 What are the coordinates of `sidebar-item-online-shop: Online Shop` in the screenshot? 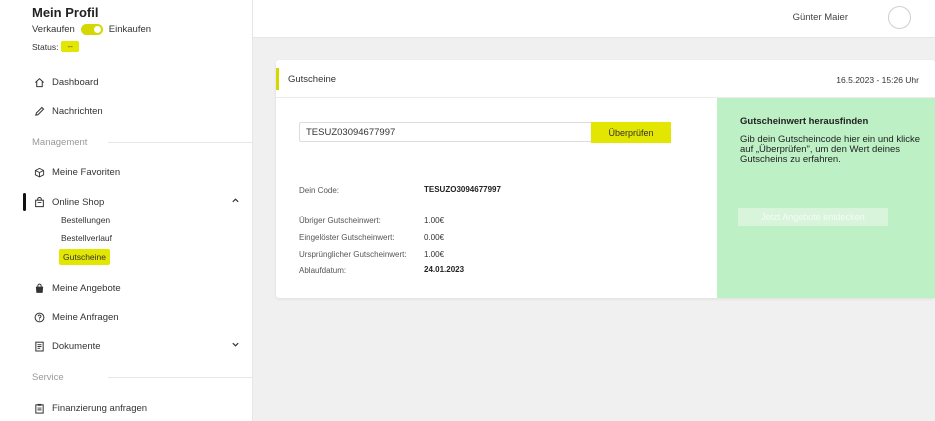 It's located at (138, 202).